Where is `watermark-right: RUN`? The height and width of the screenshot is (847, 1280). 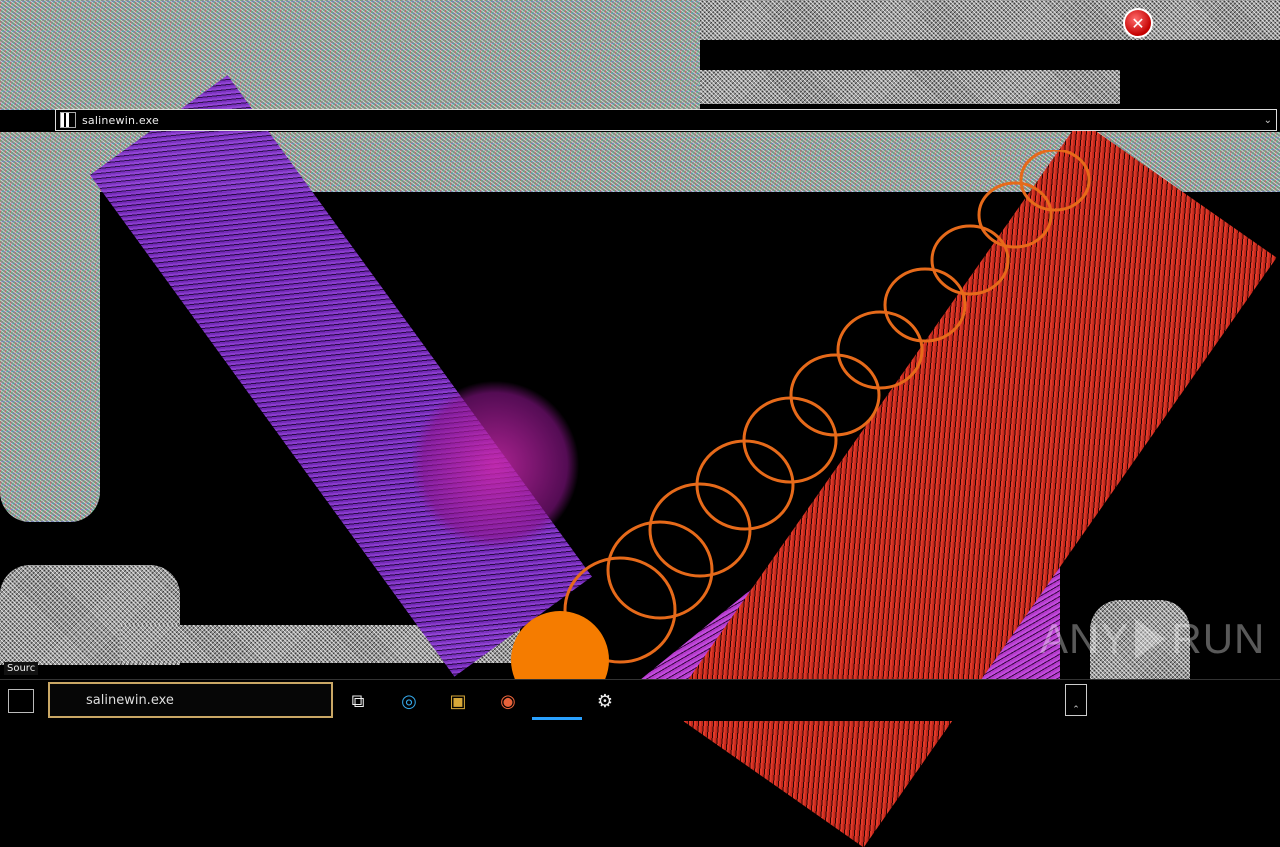 watermark-right: RUN is located at coordinates (1218, 638).